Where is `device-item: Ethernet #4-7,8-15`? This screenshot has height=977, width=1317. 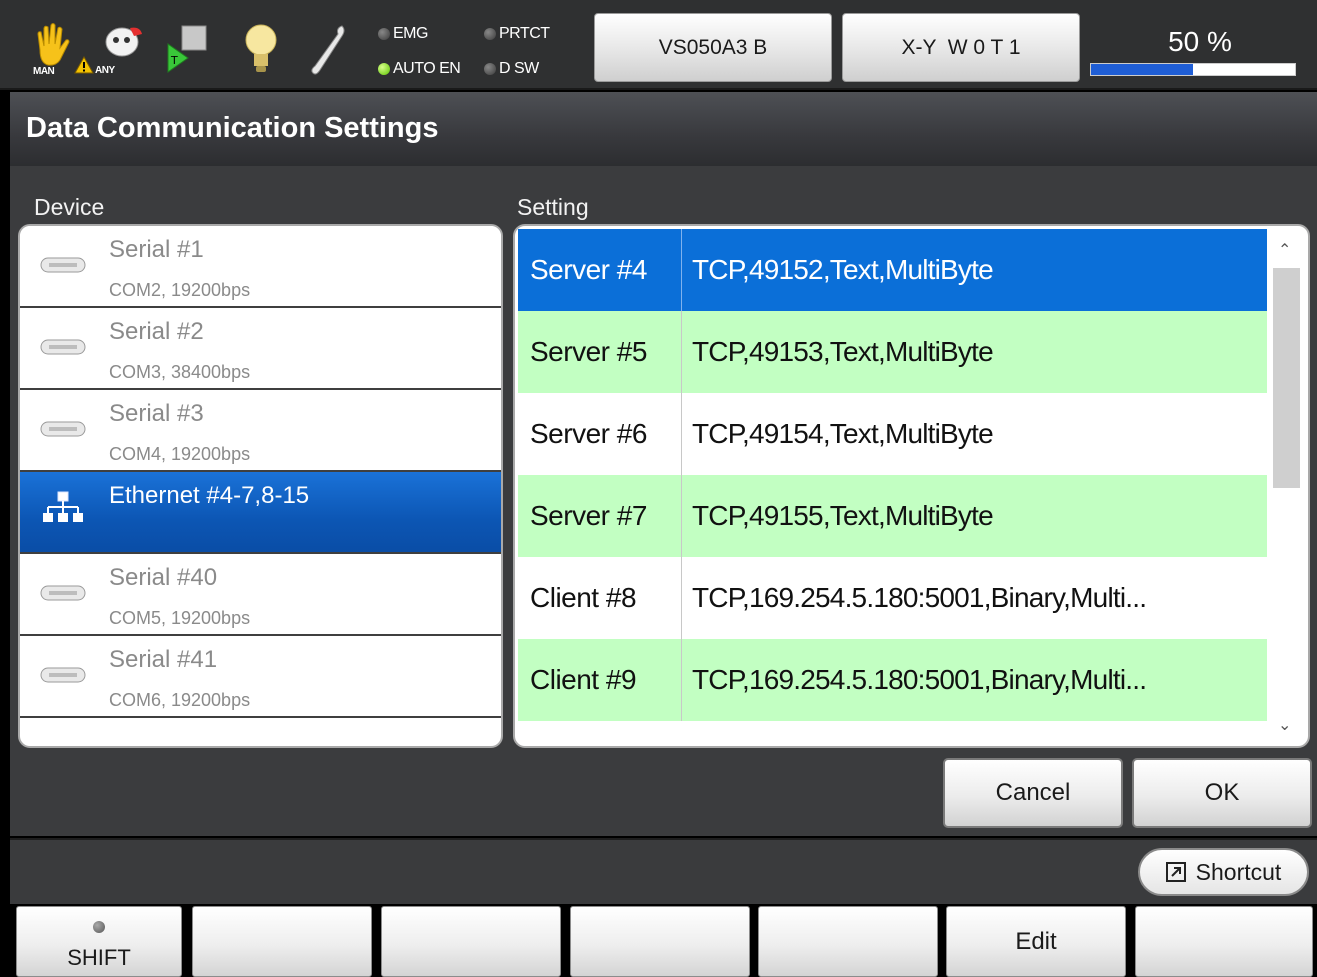
device-item: Ethernet #4-7,8-15 is located at coordinates (260, 513).